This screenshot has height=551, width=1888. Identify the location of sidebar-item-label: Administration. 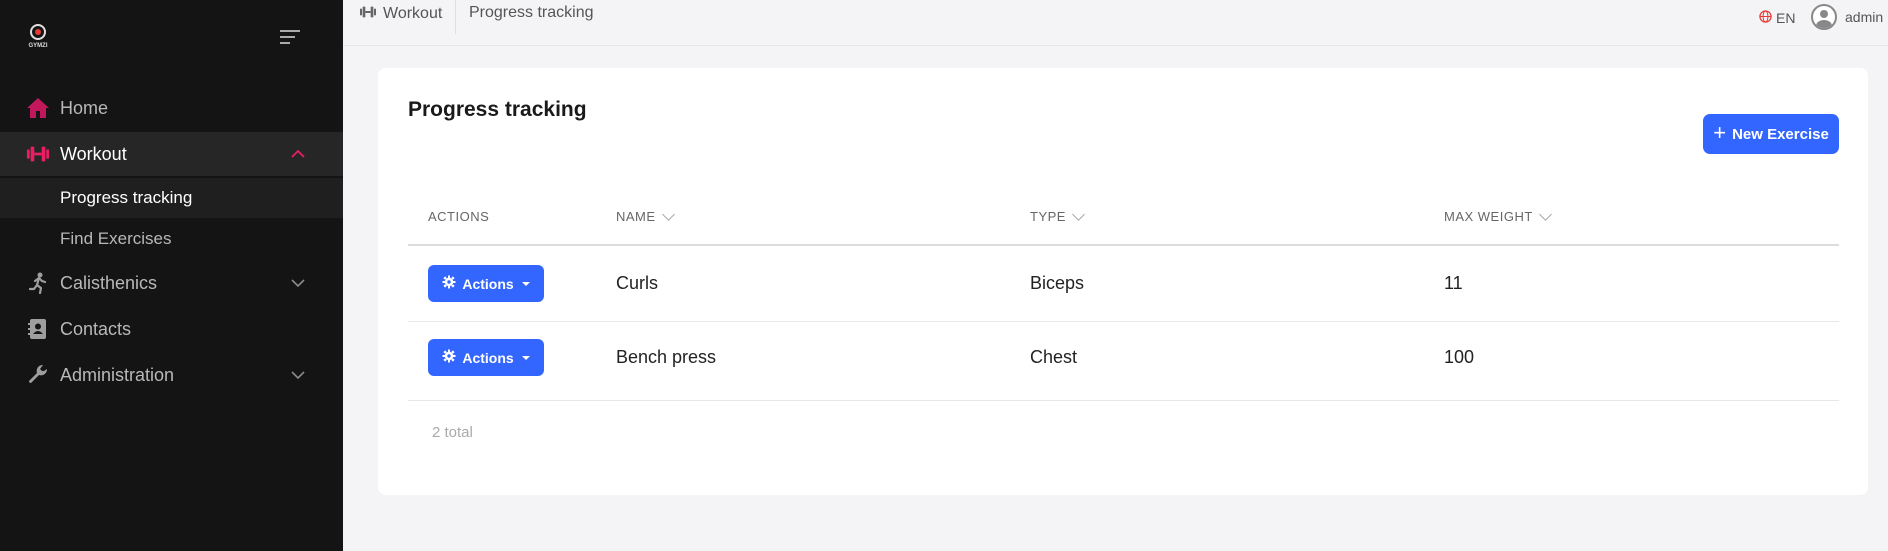
(117, 374).